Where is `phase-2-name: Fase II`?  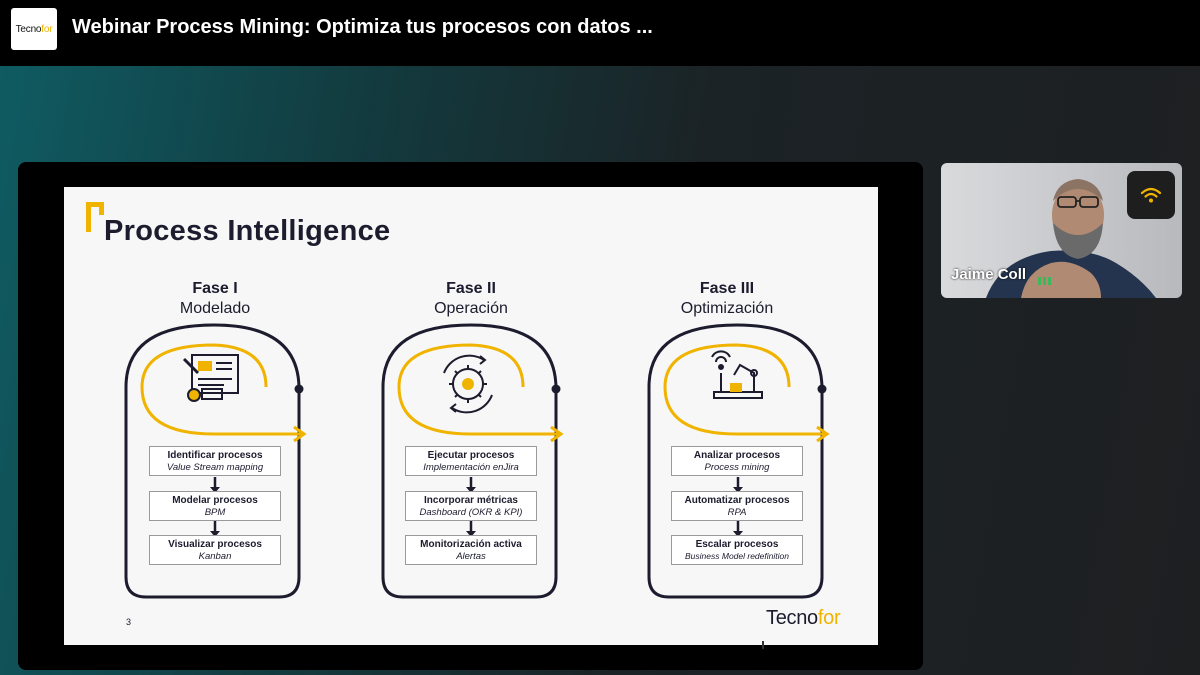 phase-2-name: Fase II is located at coordinates (471, 288).